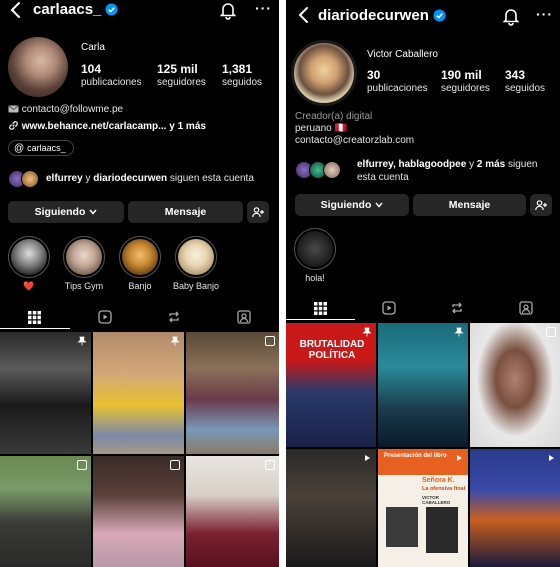 The image size is (560, 567). Describe the element at coordinates (374, 75) in the screenshot. I see `posts-count: 30` at that location.